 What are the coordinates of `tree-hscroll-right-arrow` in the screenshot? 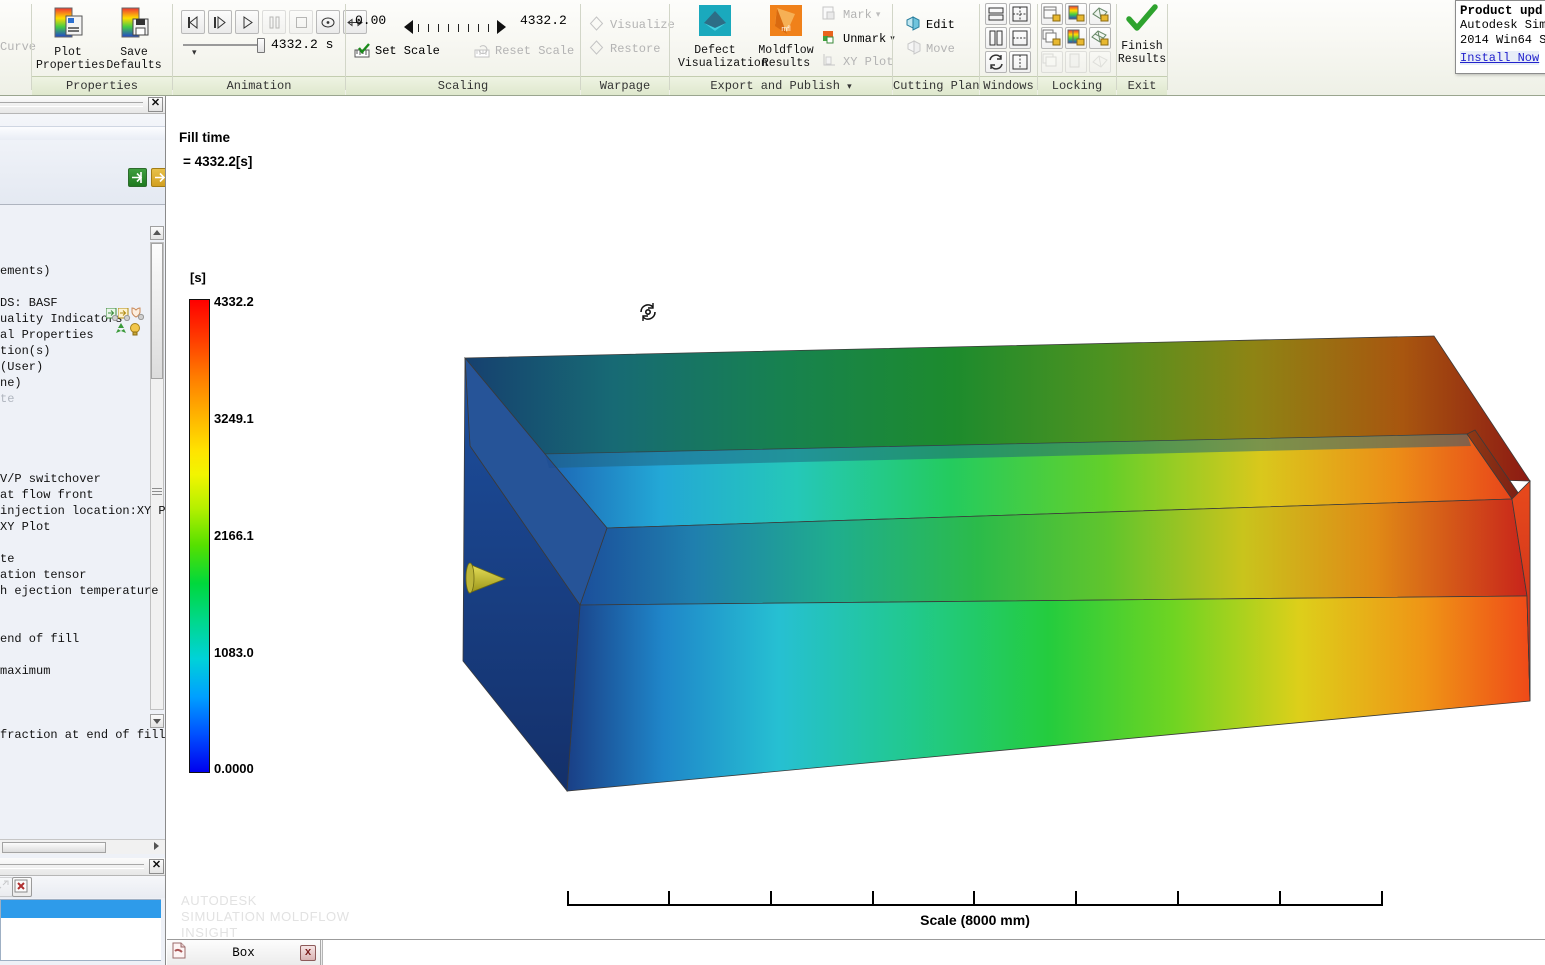 It's located at (157, 846).